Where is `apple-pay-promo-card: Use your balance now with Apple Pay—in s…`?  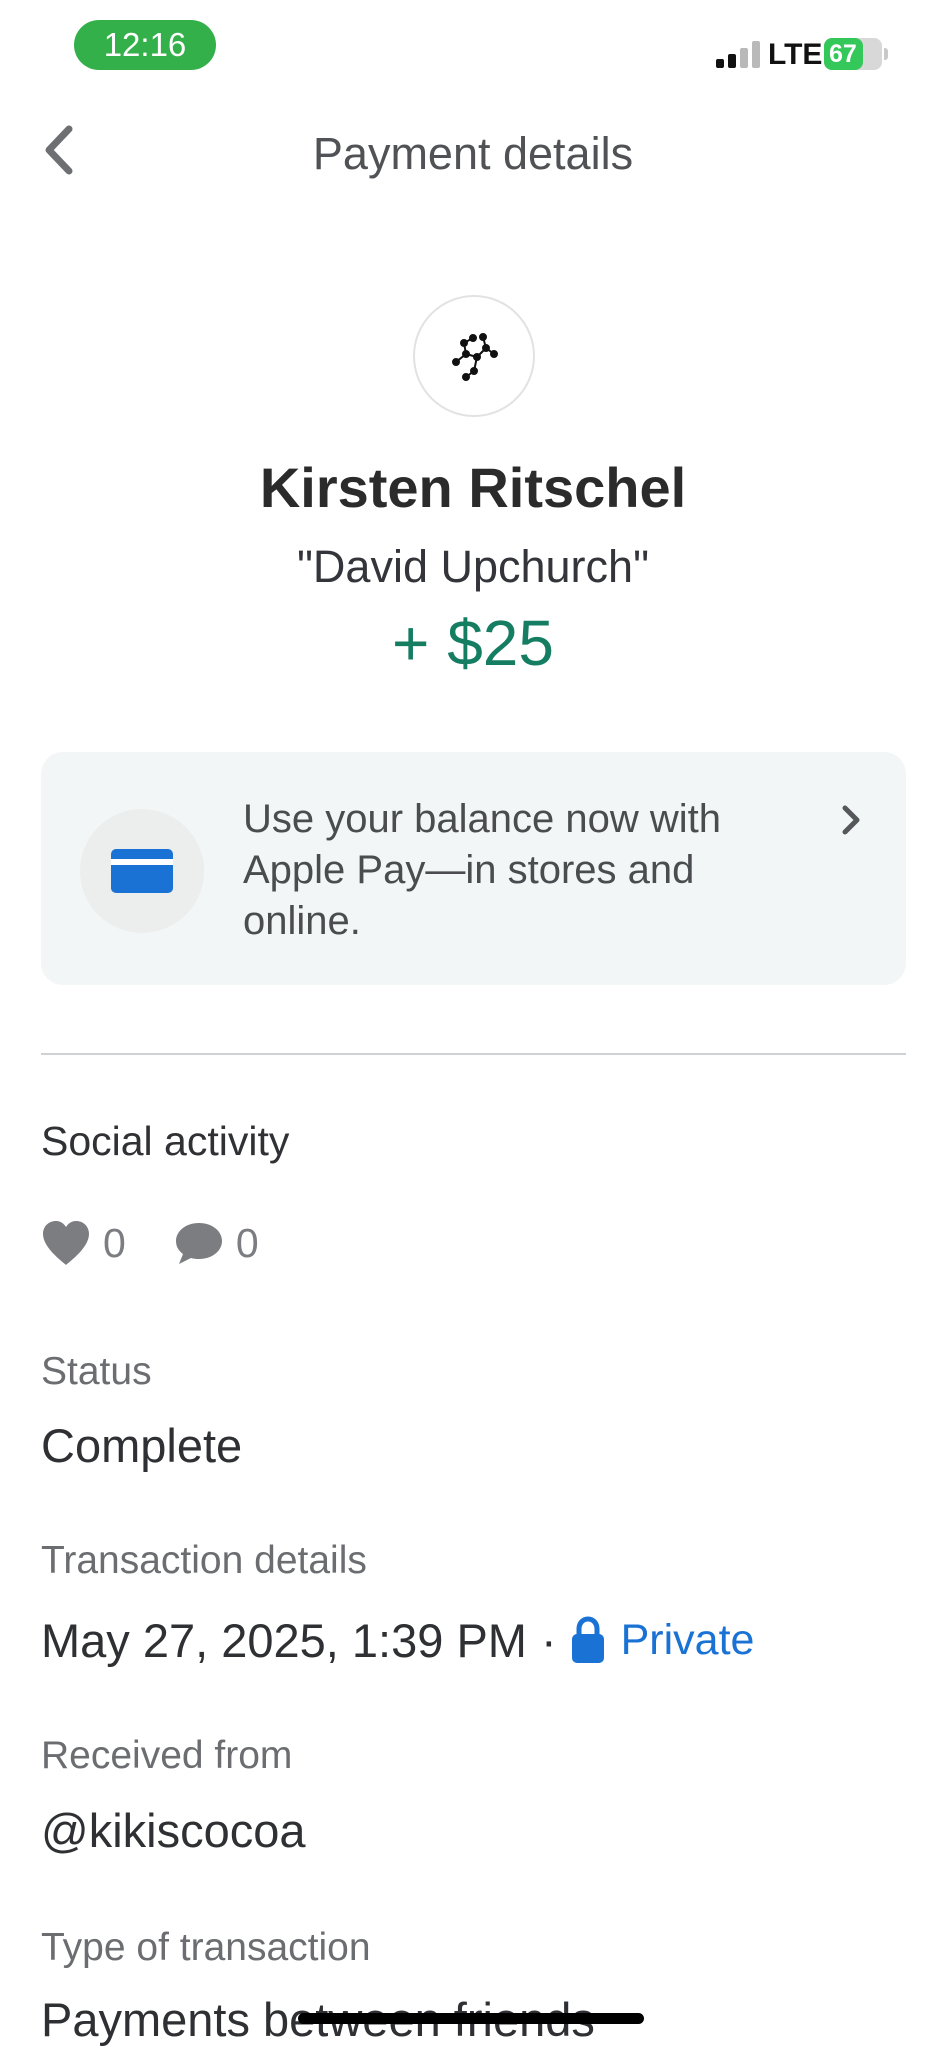
apple-pay-promo-card: Use your balance now with Apple Pay—in s… is located at coordinates (473, 868).